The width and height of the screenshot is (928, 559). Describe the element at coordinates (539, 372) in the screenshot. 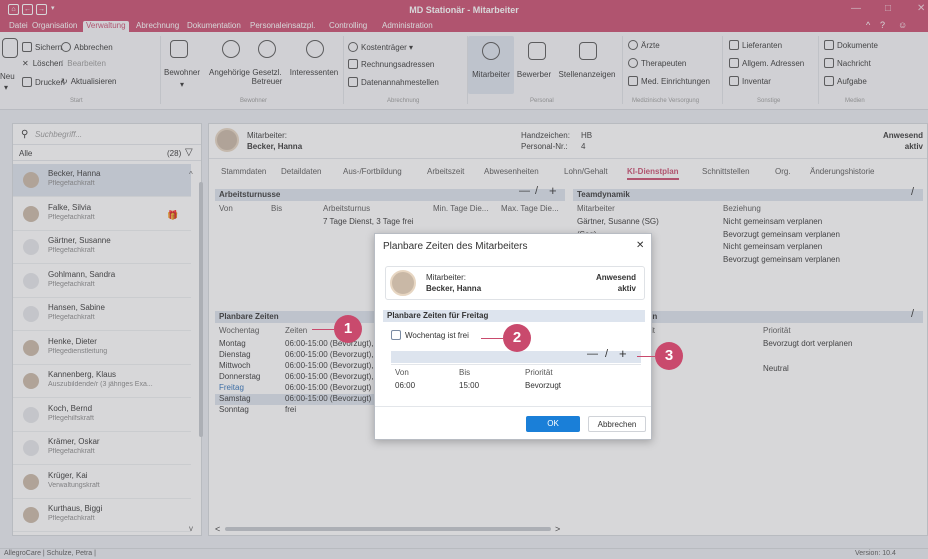

I see `column-header-prioritaet: Priorität` at that location.